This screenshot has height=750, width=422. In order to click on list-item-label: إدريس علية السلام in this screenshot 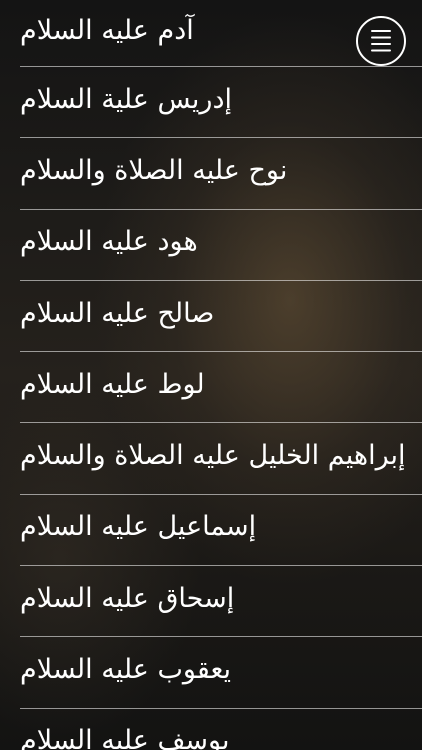, I will do `click(126, 99)`.